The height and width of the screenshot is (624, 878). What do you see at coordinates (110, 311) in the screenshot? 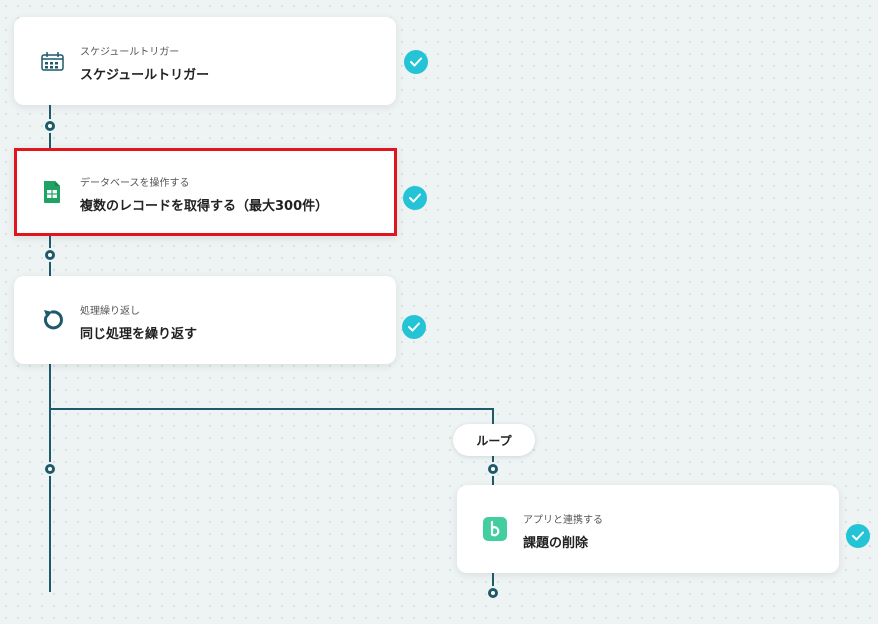
I see `step-subtitle: 処理繰り返し` at bounding box center [110, 311].